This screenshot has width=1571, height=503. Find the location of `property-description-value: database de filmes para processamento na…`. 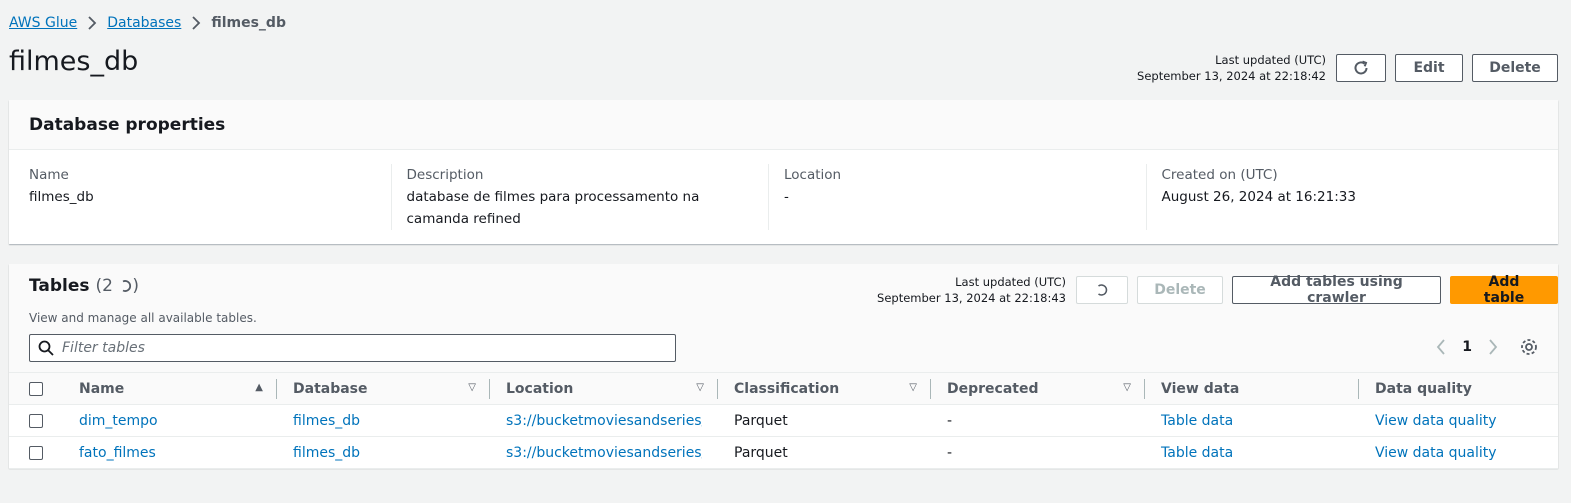

property-description-value: database de filmes para processamento na… is located at coordinates (553, 208).